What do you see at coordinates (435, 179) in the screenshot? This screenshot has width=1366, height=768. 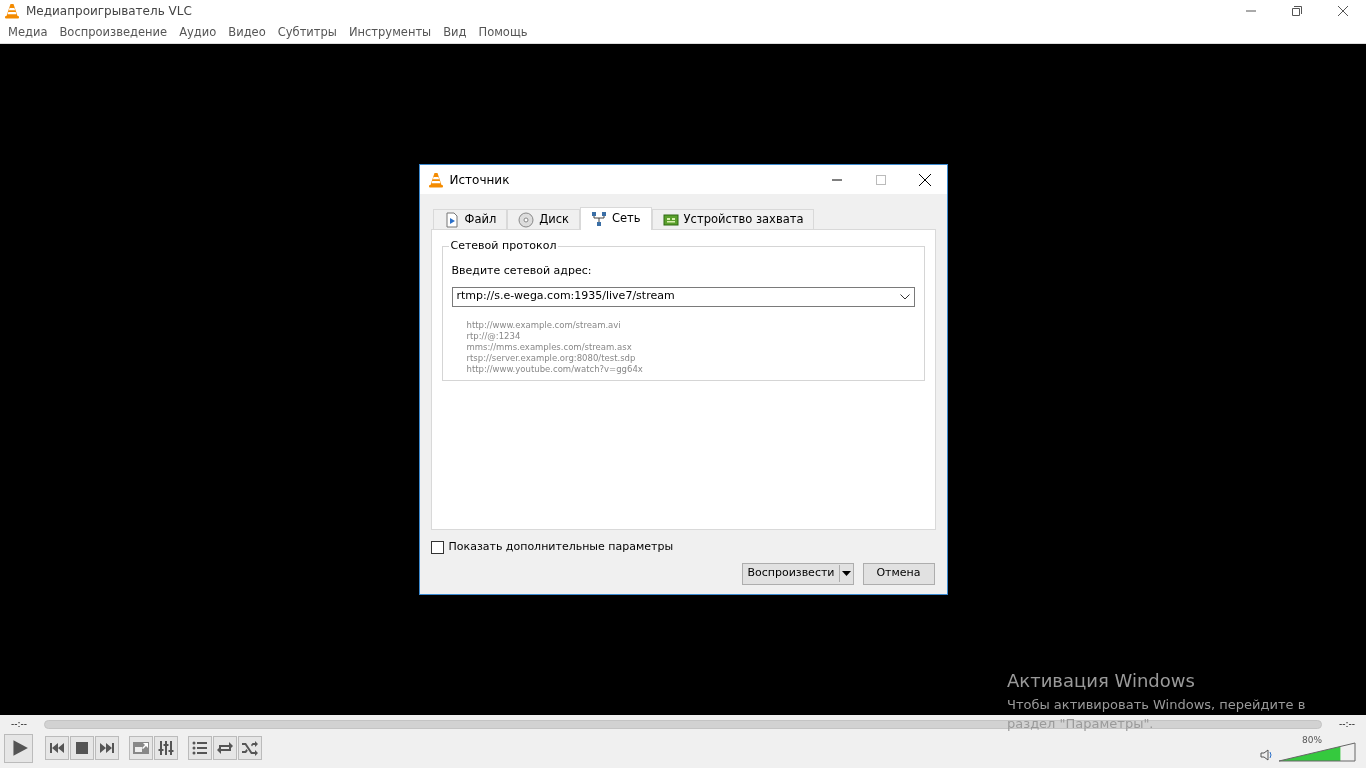 I see `vlc-cone-icon` at bounding box center [435, 179].